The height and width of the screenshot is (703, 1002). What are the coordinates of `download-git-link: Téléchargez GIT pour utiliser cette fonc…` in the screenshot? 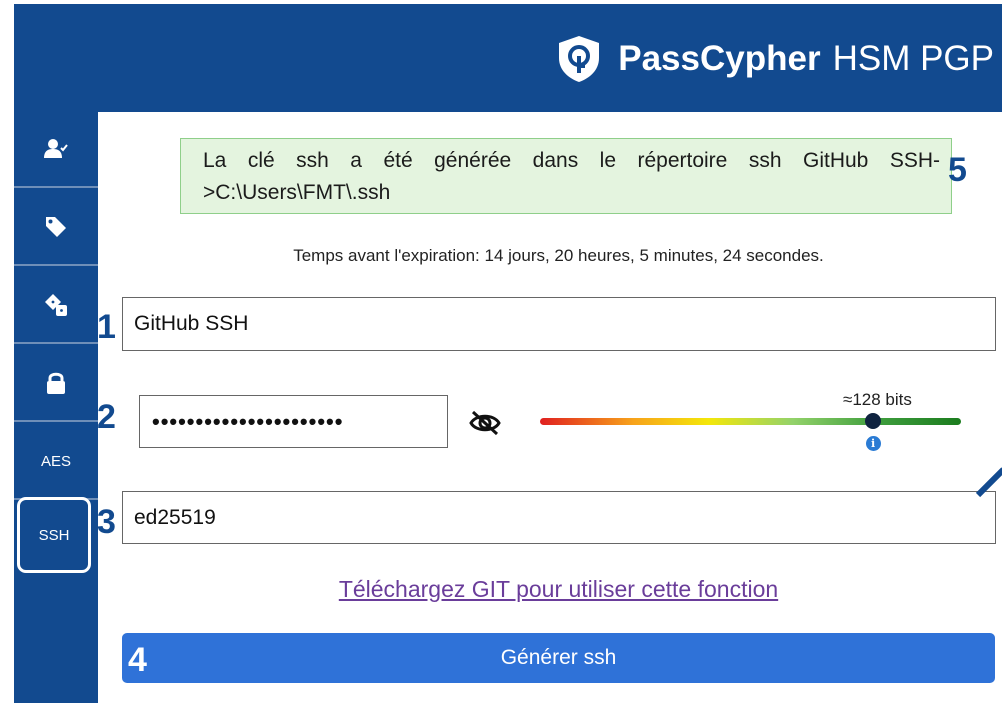 It's located at (558, 589).